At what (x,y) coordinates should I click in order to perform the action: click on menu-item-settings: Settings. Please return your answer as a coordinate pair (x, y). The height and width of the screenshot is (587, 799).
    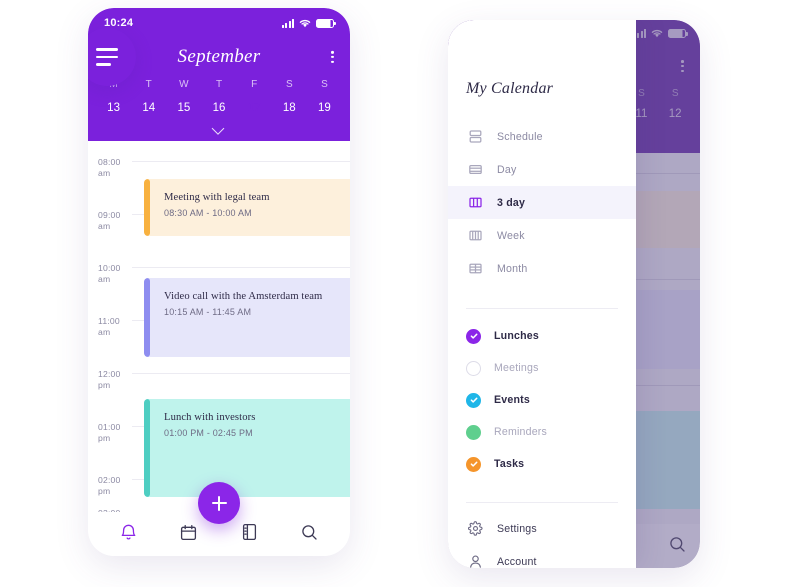
    Looking at the image, I should click on (542, 528).